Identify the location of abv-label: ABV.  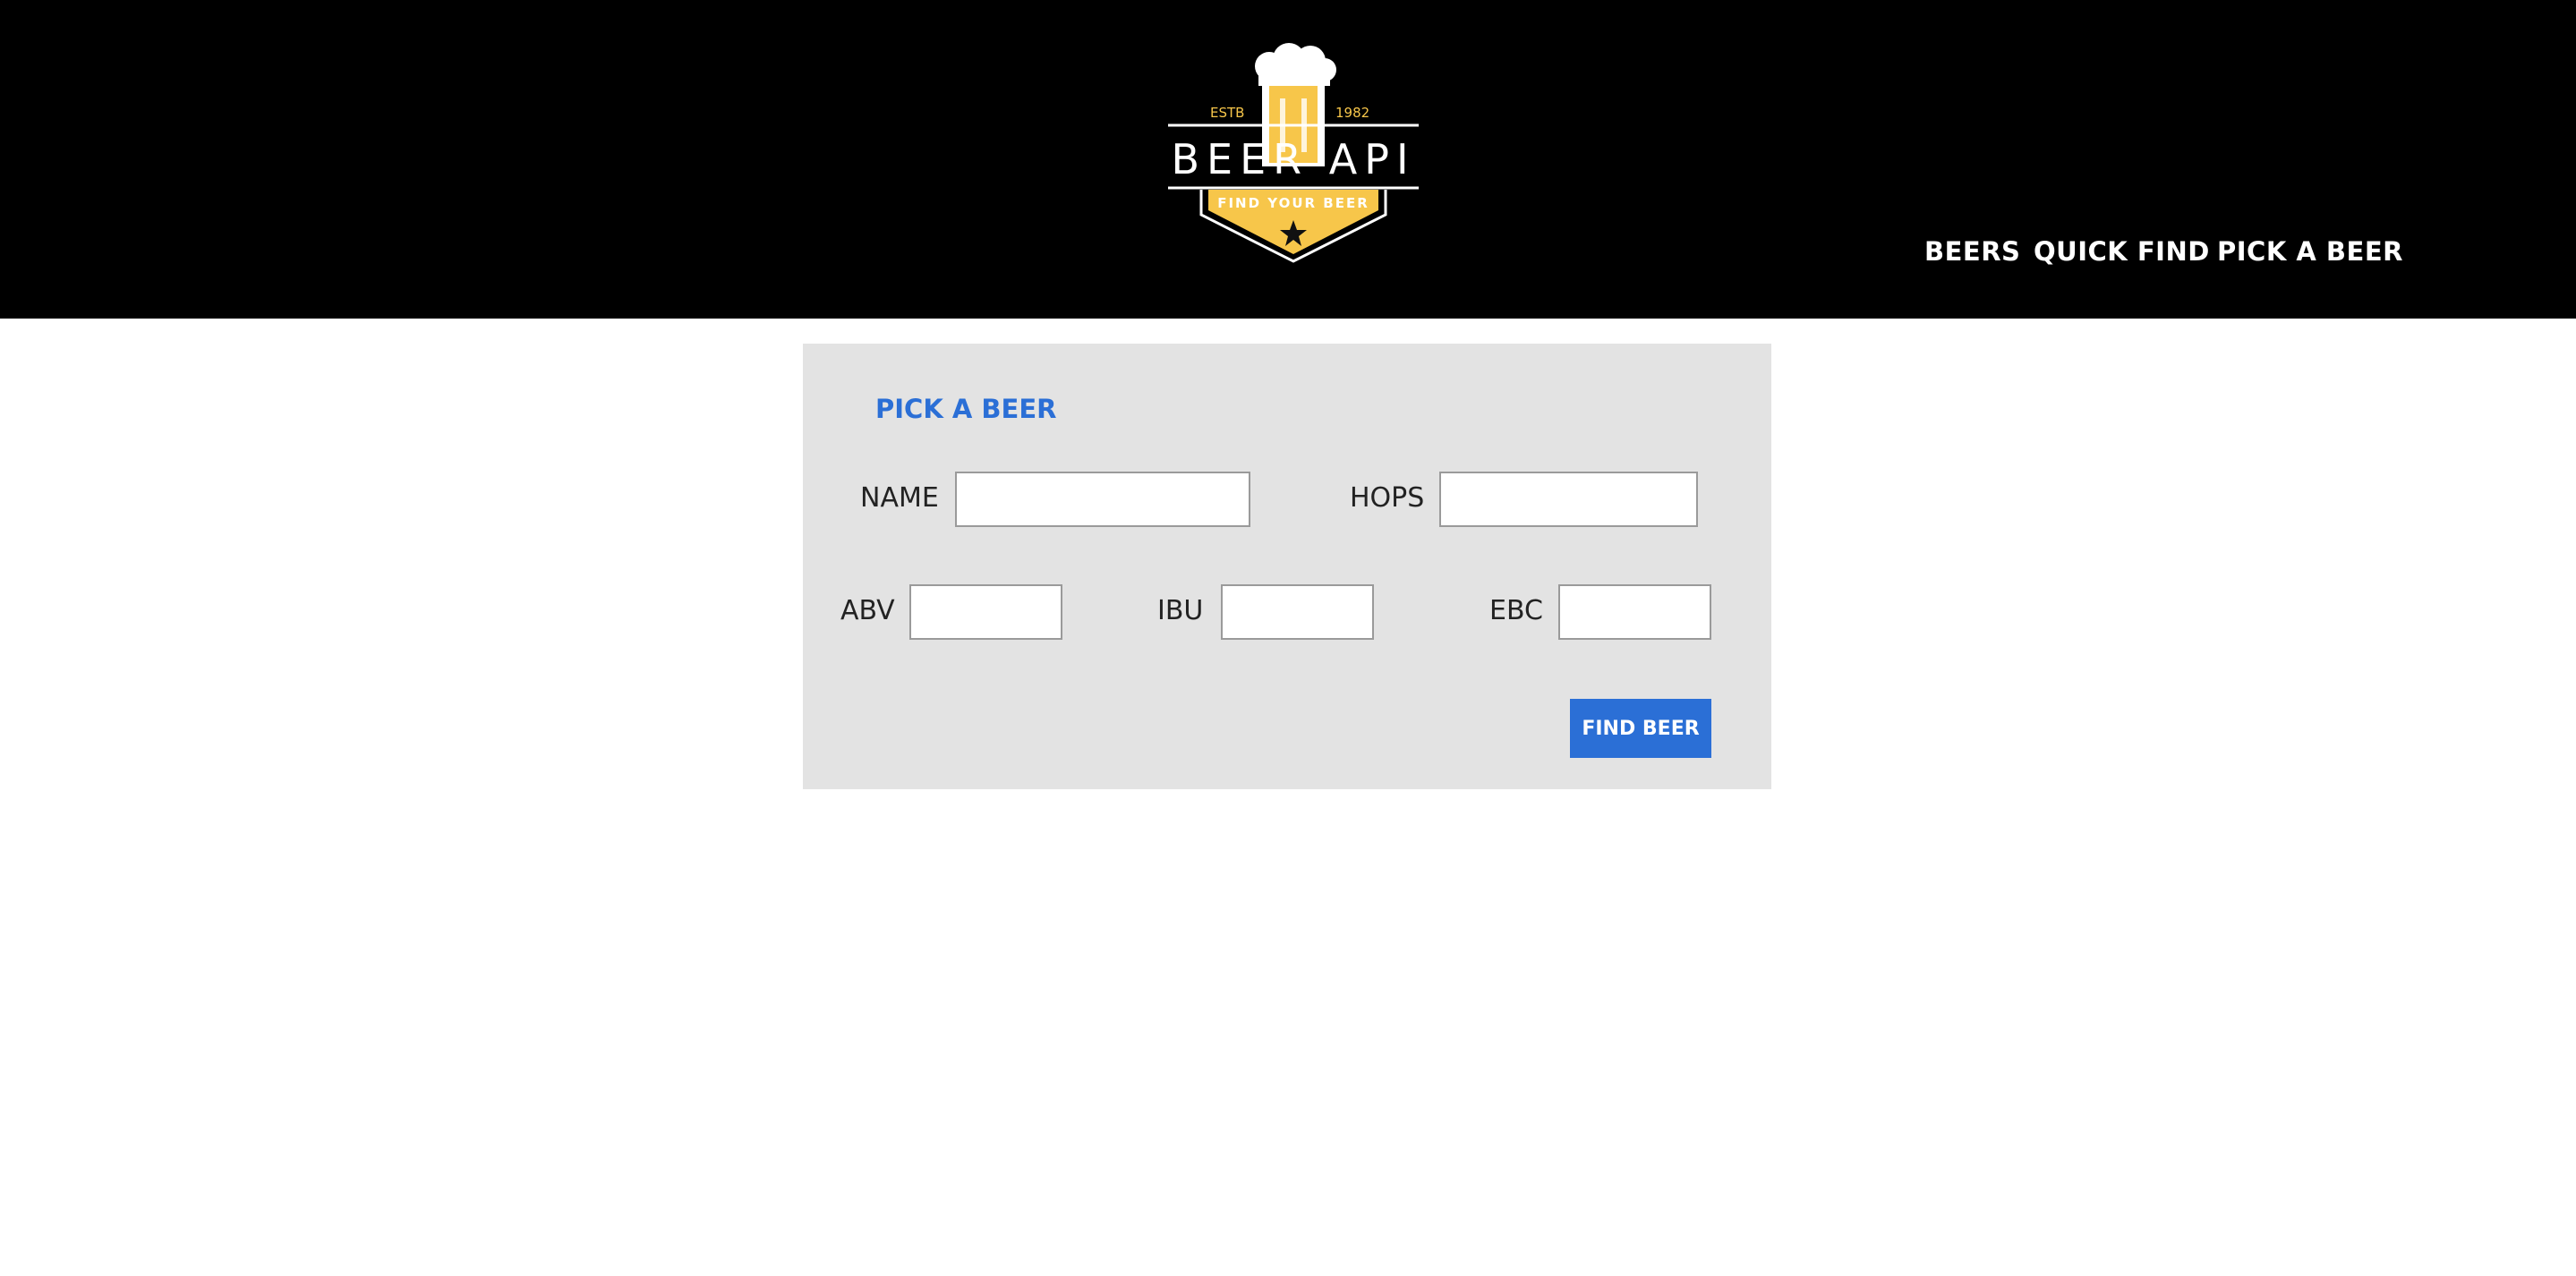
(867, 610).